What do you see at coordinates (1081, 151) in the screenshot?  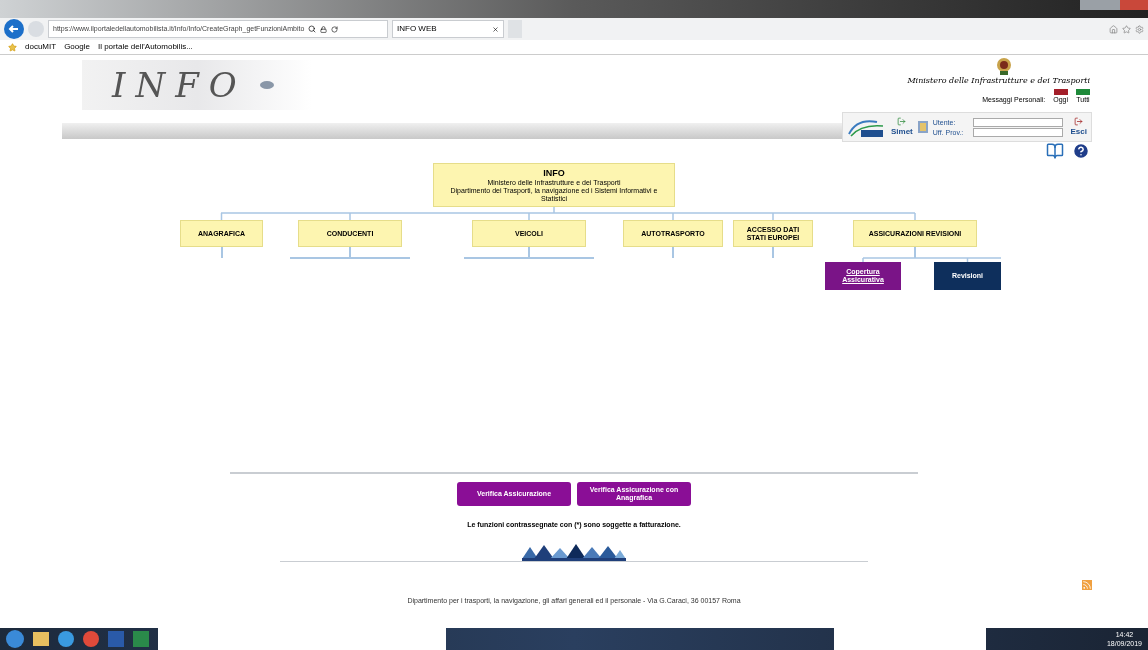 I see `help-icon` at bounding box center [1081, 151].